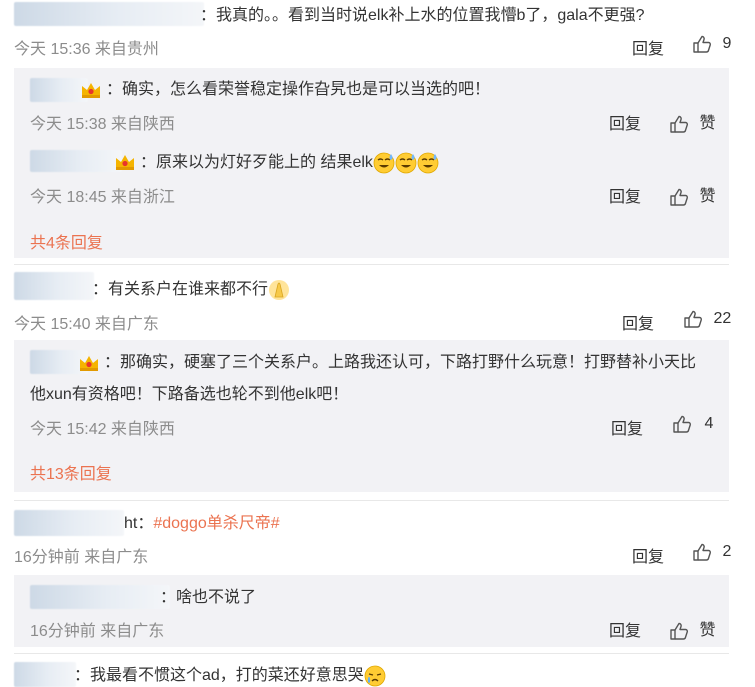 The width and height of the screenshot is (755, 687). I want to click on like-button: 4, so click(692, 424).